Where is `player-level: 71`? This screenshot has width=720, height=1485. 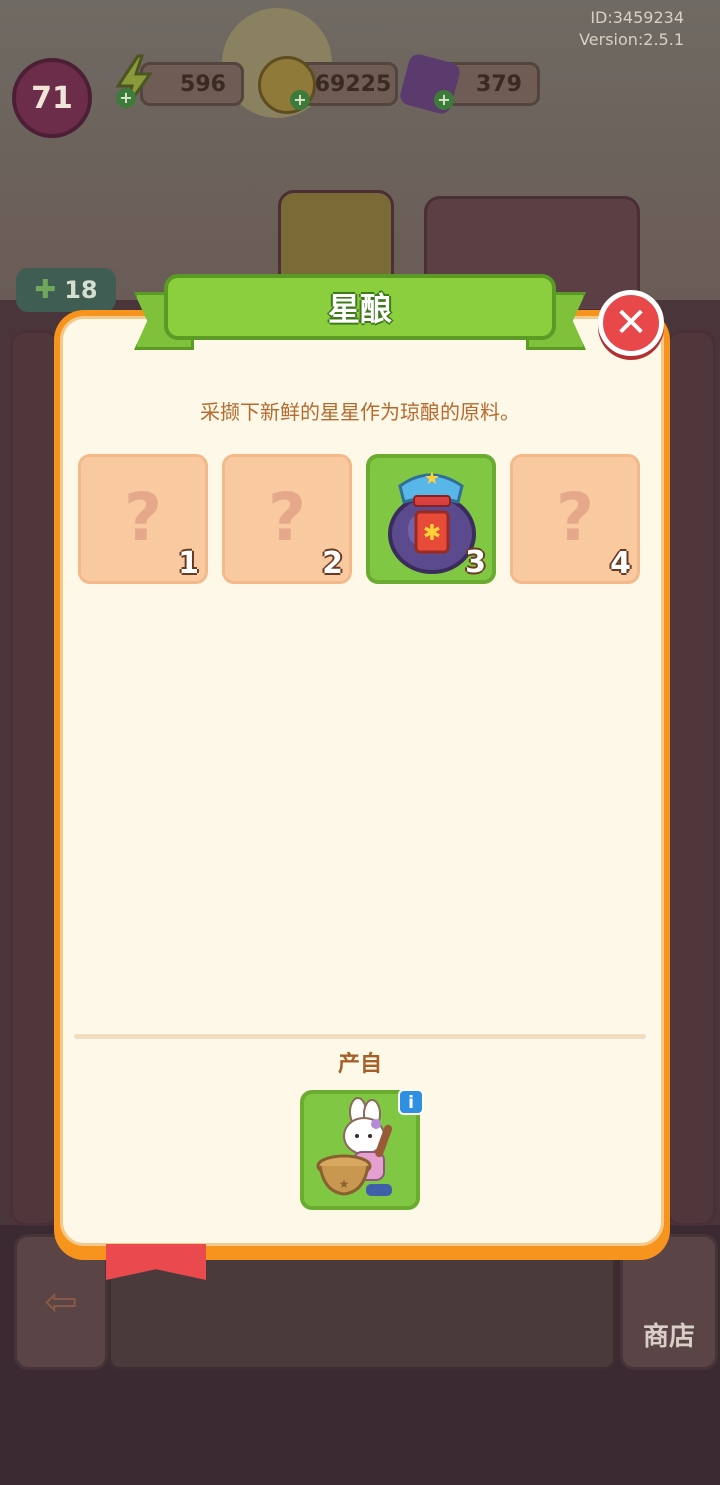 player-level: 71 is located at coordinates (52, 98).